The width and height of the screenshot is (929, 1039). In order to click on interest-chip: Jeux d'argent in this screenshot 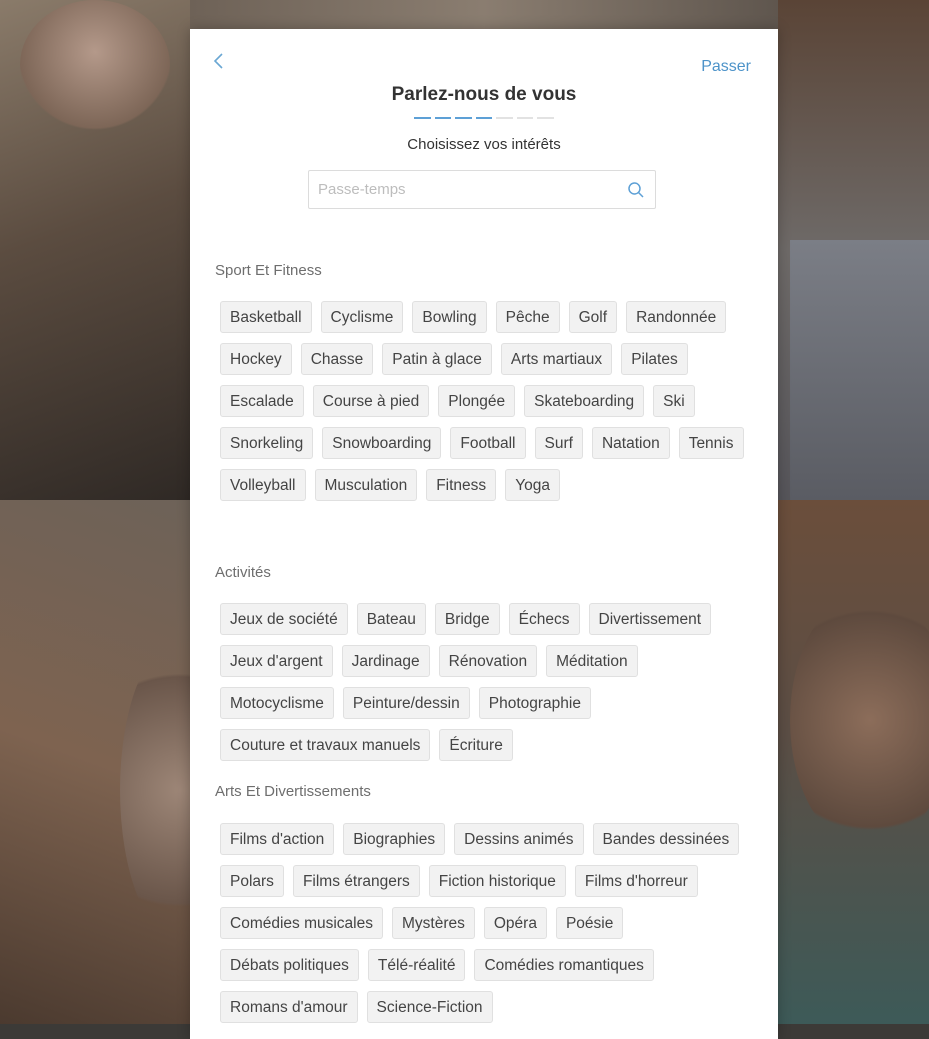, I will do `click(276, 661)`.